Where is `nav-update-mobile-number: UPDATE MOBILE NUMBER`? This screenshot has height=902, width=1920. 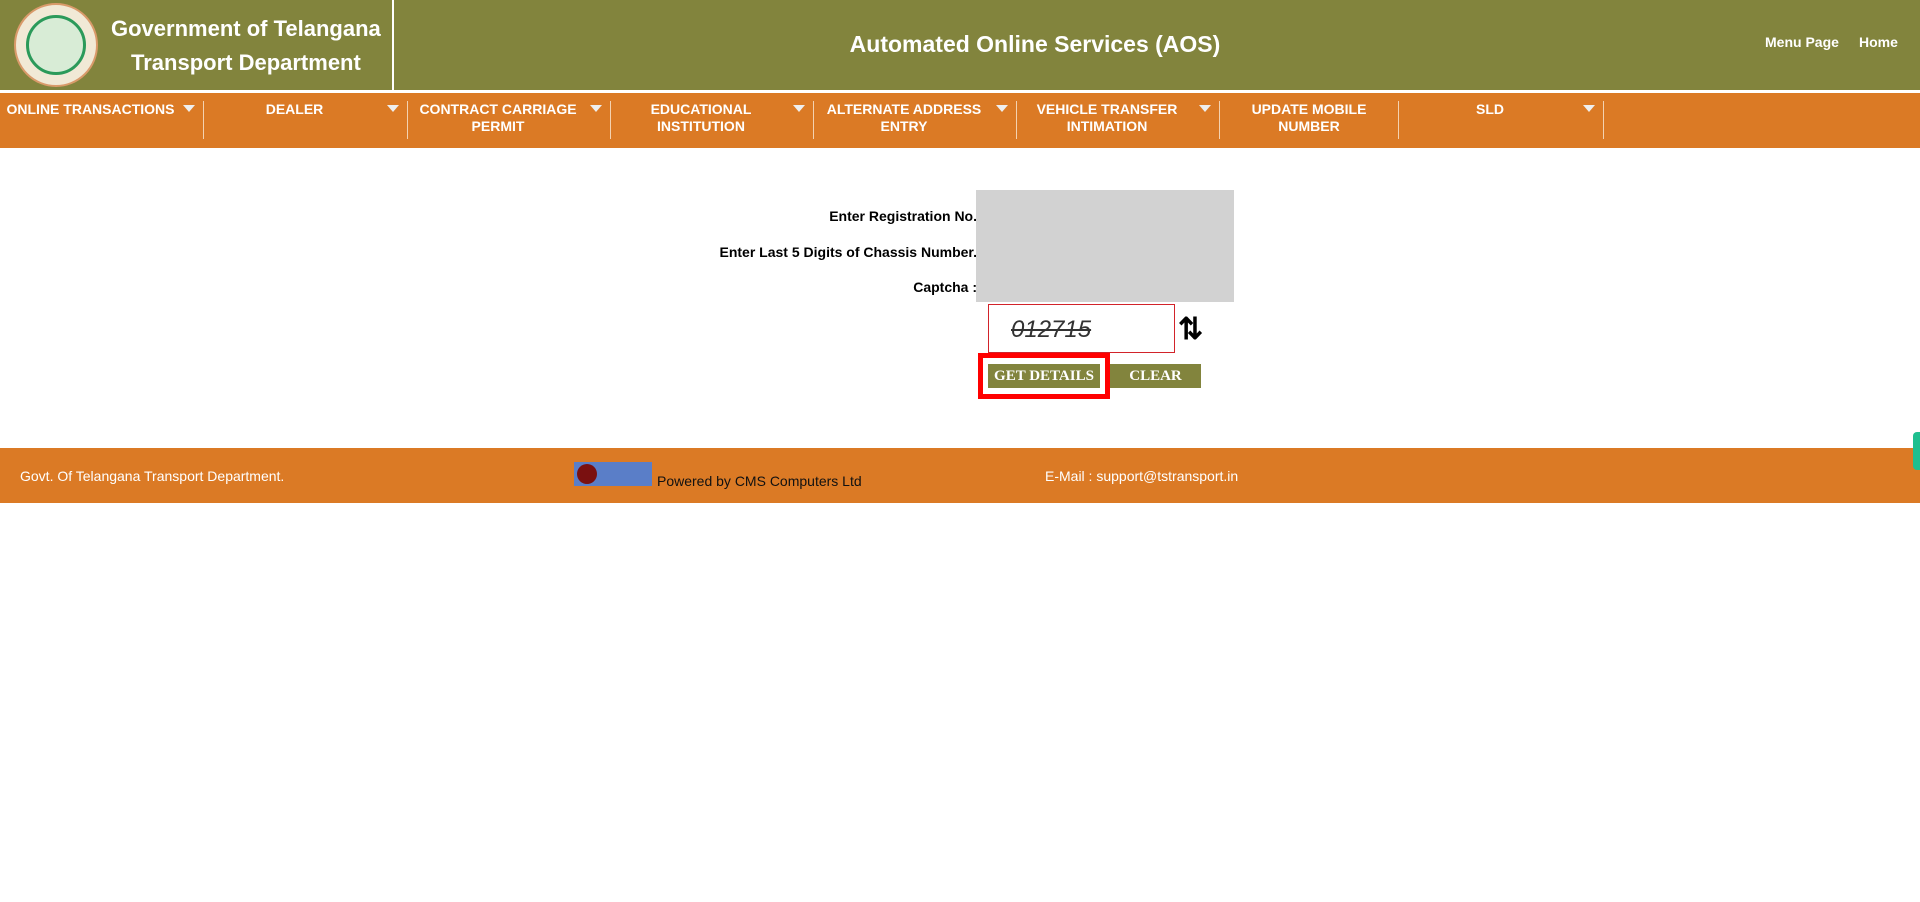 nav-update-mobile-number: UPDATE MOBILE NUMBER is located at coordinates (1309, 120).